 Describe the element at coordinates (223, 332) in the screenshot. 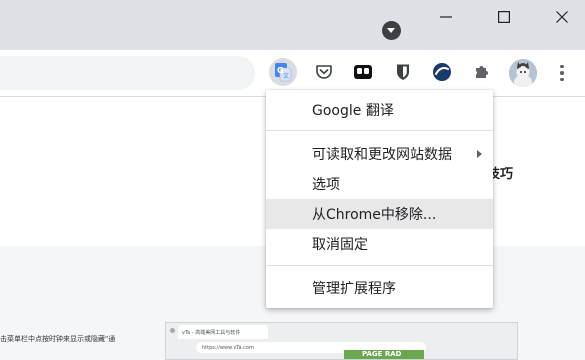

I see `thumbnail-tab: vTa - 高端美网工具与软件` at that location.